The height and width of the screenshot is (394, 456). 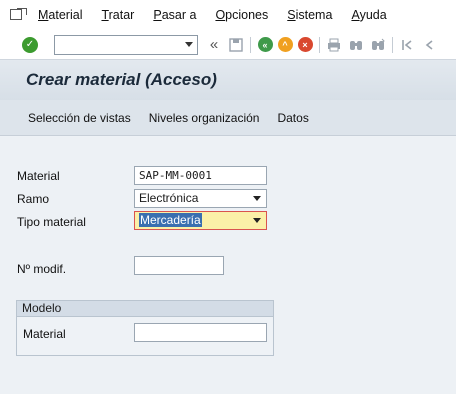 I want to click on window-menu-icon, so click(x=19, y=15).